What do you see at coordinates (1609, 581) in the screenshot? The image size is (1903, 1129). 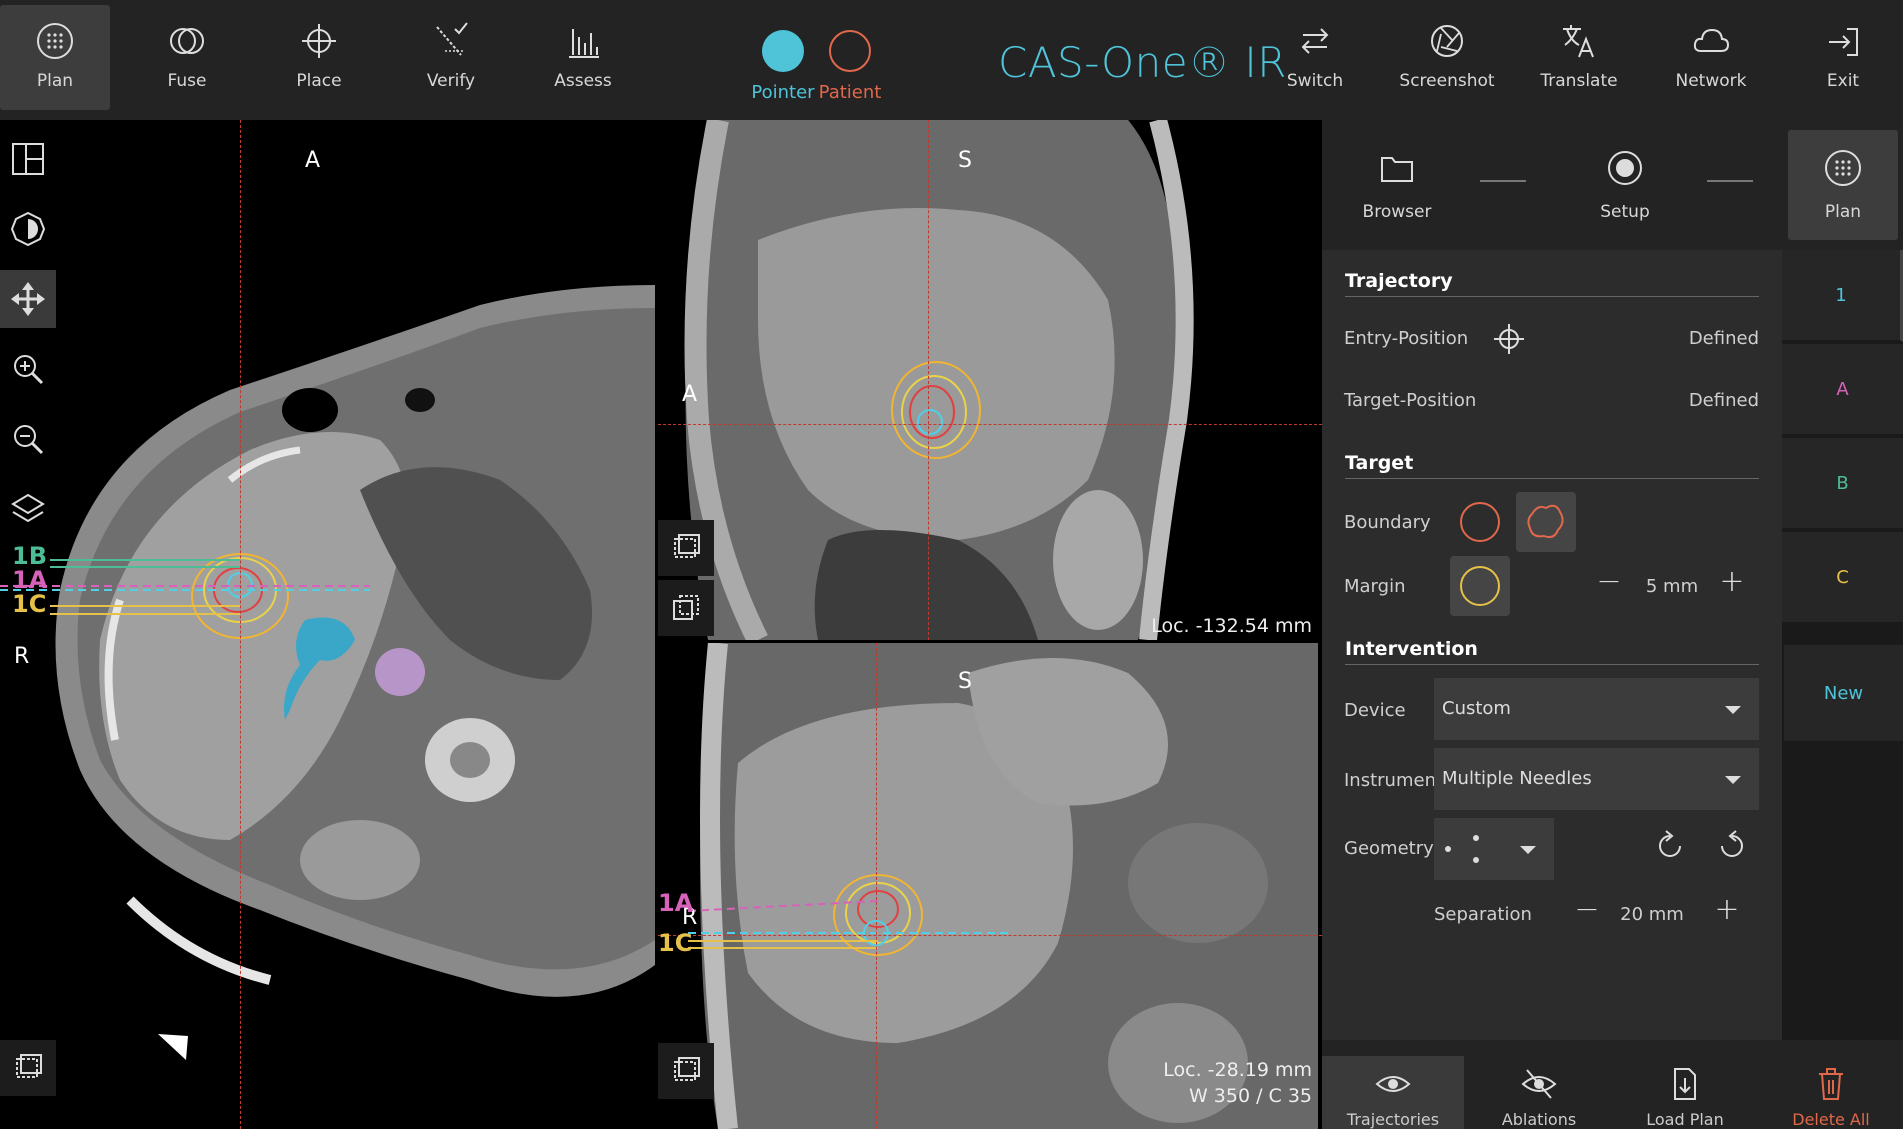 I see `margin-decrease-button: −` at bounding box center [1609, 581].